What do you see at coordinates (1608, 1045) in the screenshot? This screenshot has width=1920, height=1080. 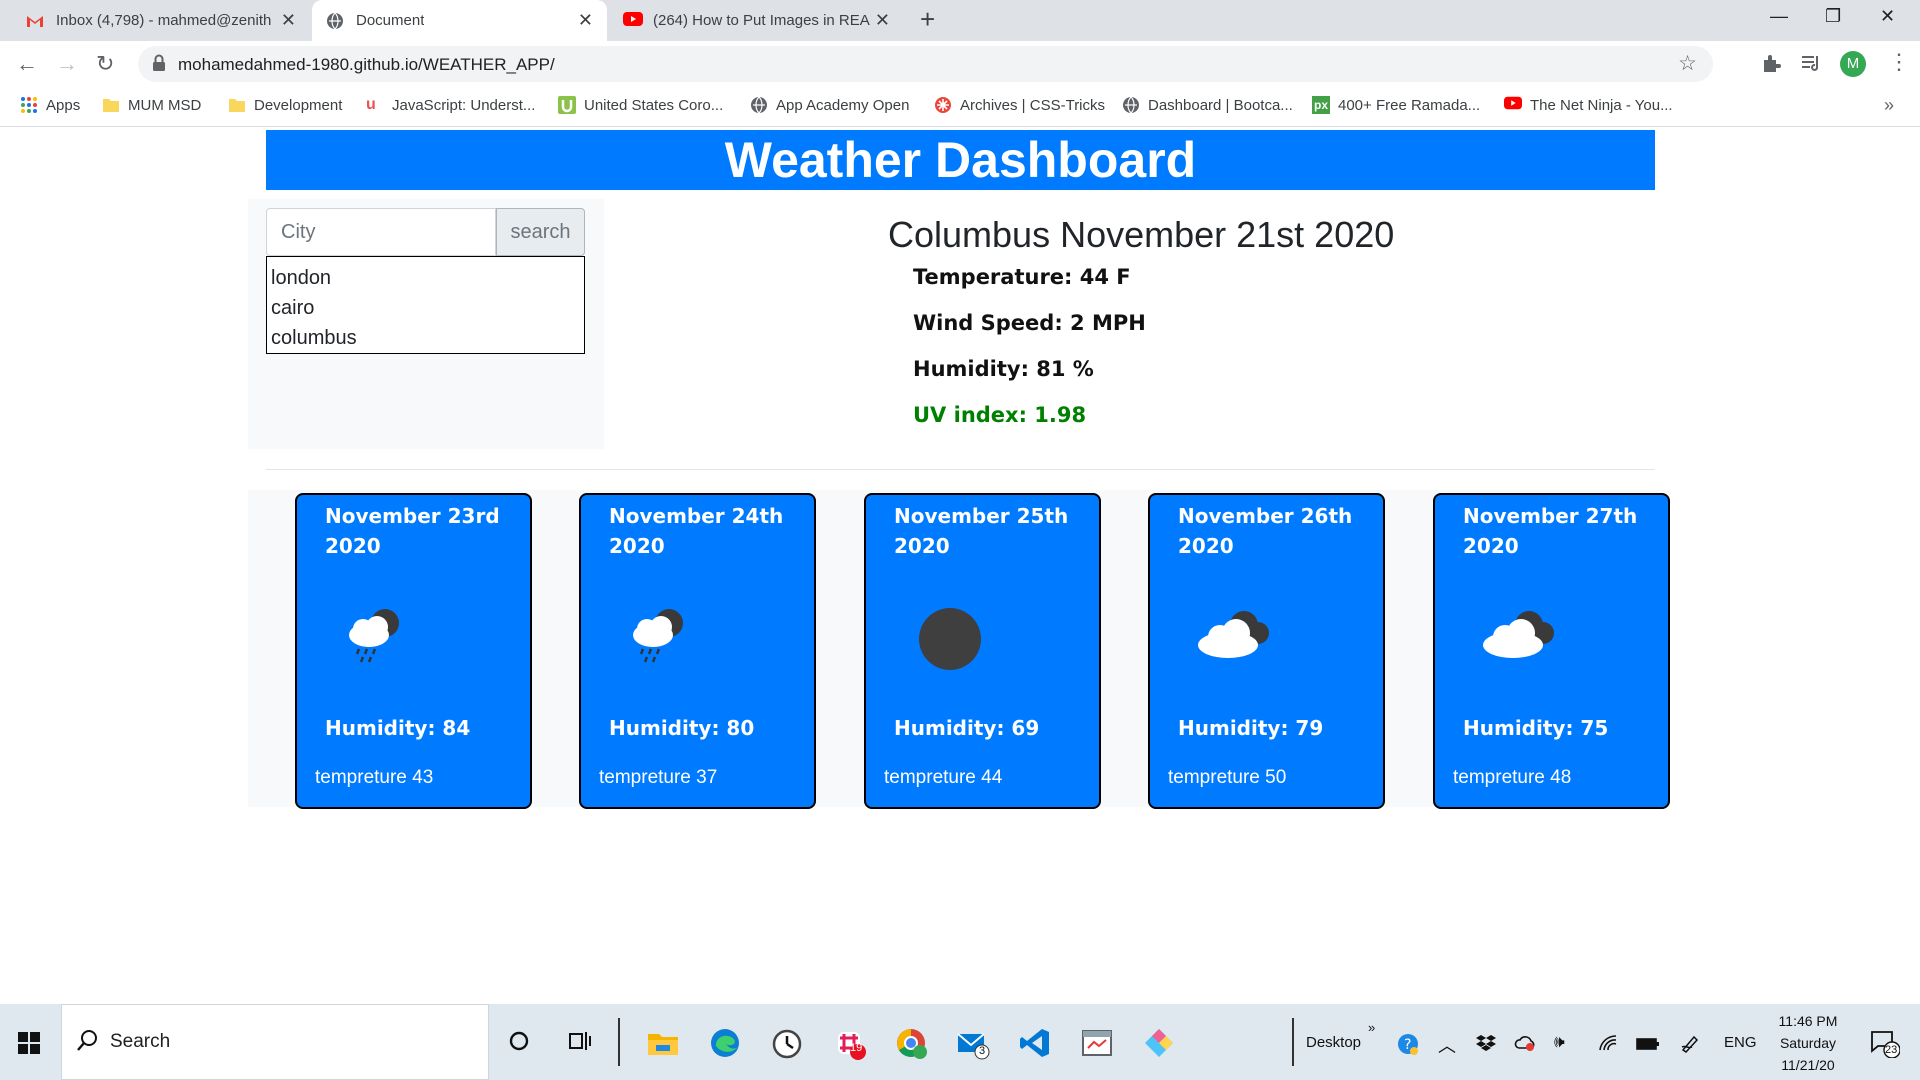 I see `wifi-icon` at bounding box center [1608, 1045].